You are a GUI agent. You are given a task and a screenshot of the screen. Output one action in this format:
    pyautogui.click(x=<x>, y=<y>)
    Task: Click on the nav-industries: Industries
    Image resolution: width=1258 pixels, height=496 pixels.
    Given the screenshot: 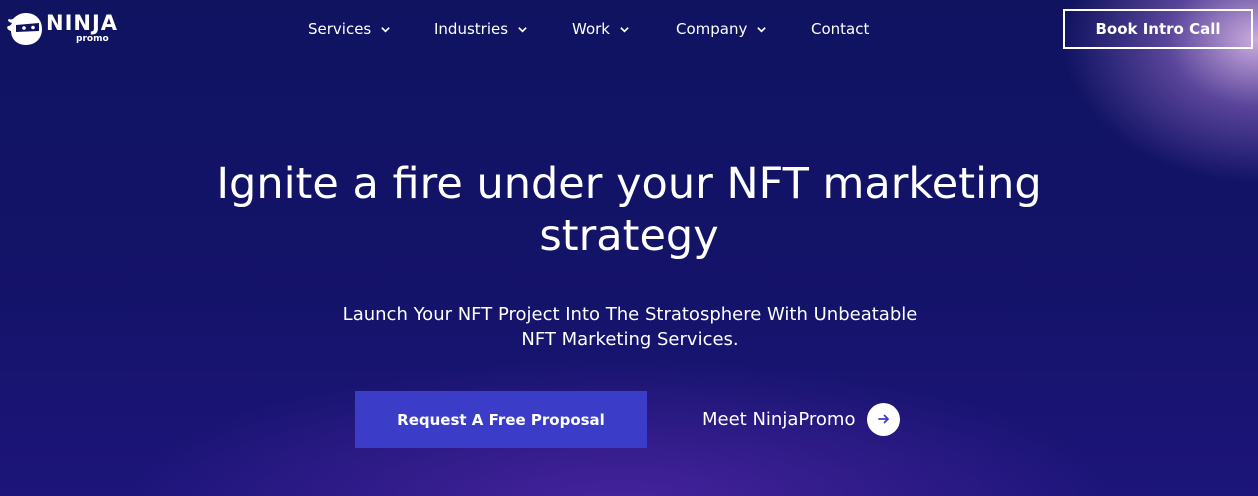 What is the action you would take?
    pyautogui.click(x=481, y=29)
    